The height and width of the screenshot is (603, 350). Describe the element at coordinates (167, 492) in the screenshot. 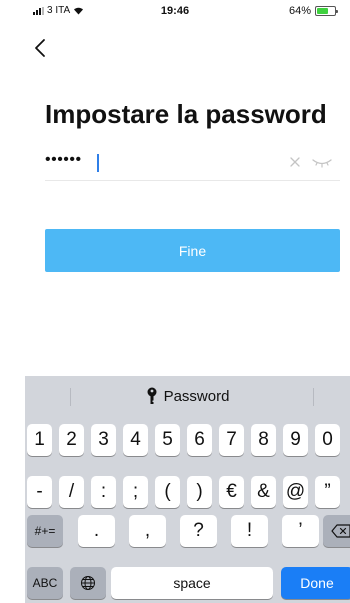

I see `key-paren-open: (` at that location.